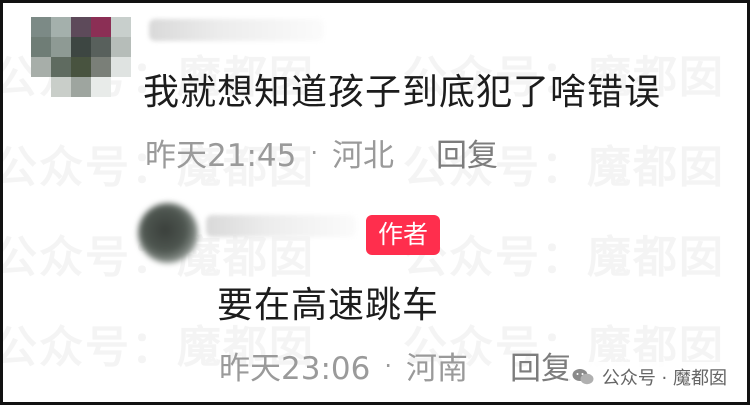 The height and width of the screenshot is (405, 750). Describe the element at coordinates (221, 156) in the screenshot. I see `comment-time: 昨天21:45` at that location.